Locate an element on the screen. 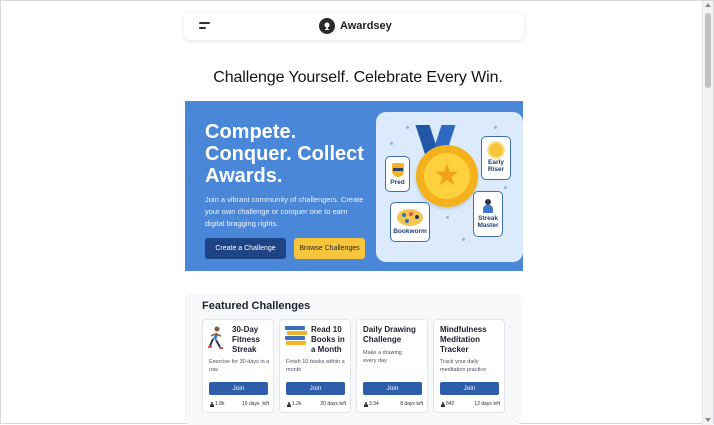 Image resolution: width=714 pixels, height=425 pixels. participant-count: 3.34 is located at coordinates (374, 404).